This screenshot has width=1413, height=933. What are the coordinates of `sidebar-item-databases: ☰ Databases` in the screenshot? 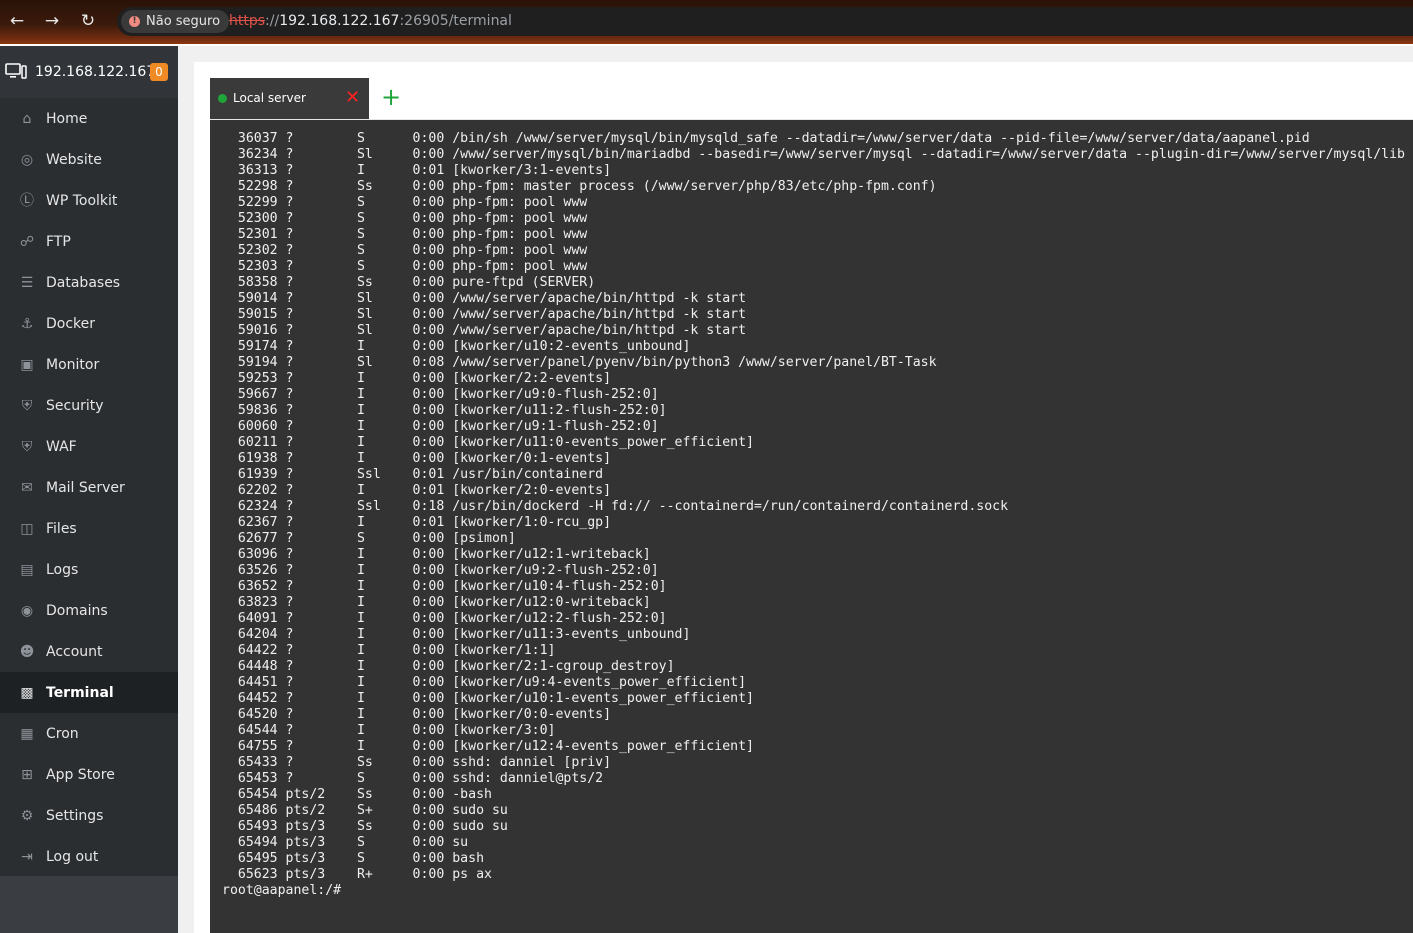 It's located at (89, 282).